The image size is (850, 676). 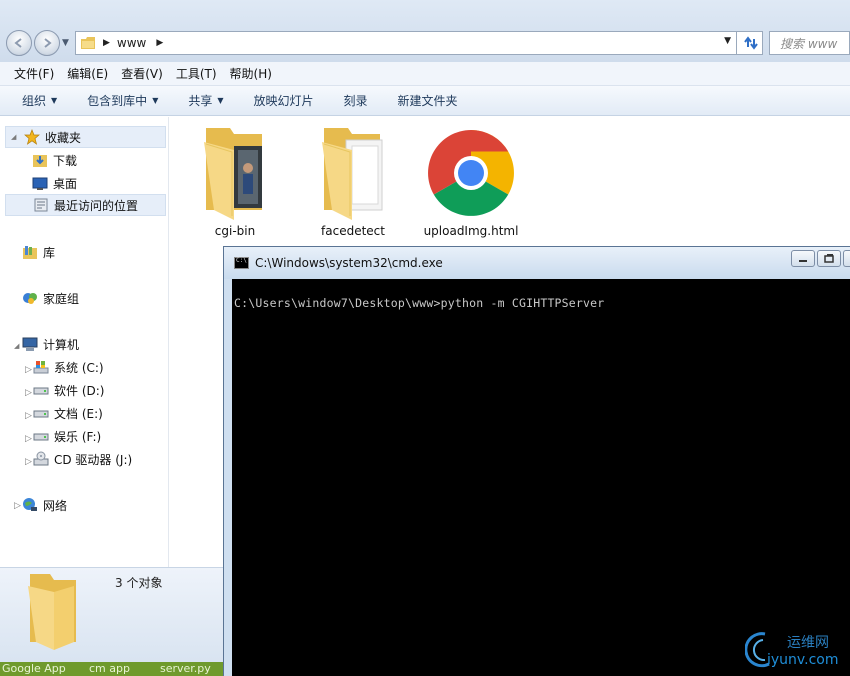 What do you see at coordinates (32, 137) in the screenshot?
I see `star-icon` at bounding box center [32, 137].